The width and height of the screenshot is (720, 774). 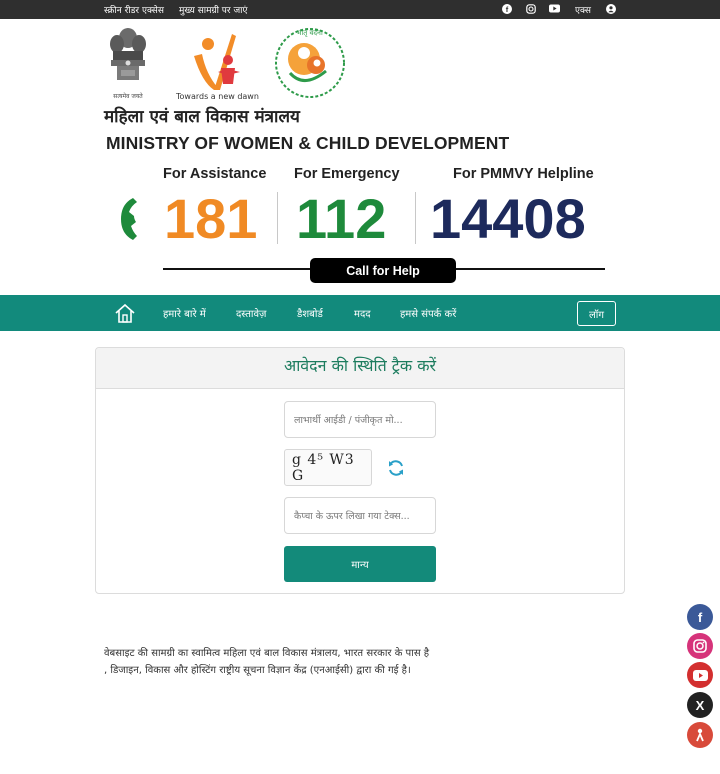 What do you see at coordinates (217, 96) in the screenshot?
I see `wcd-tagline: Towards a new dawn` at bounding box center [217, 96].